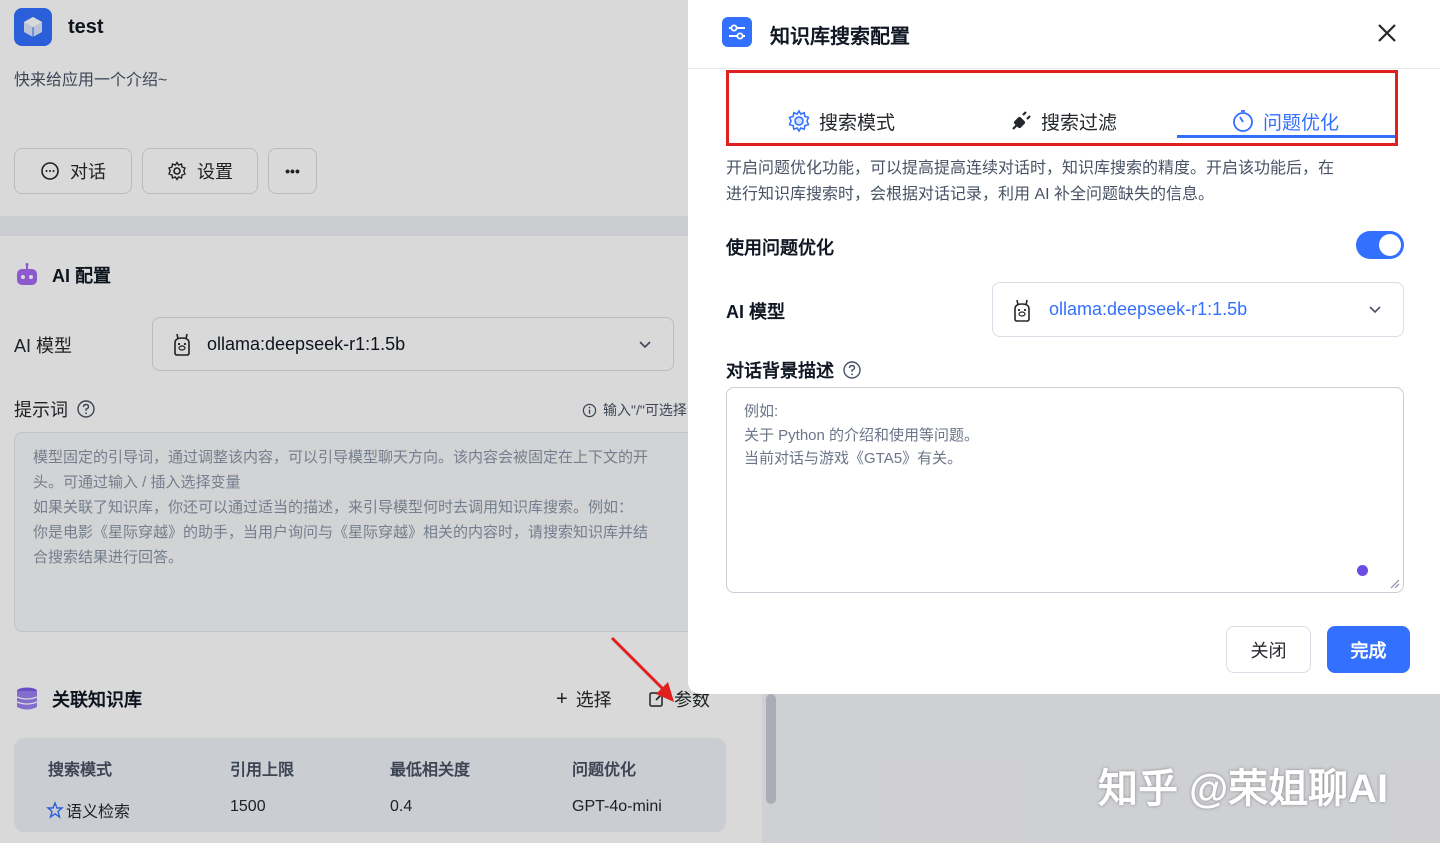 Image resolution: width=1440 pixels, height=843 pixels. What do you see at coordinates (1063, 121) in the screenshot?
I see `tab-search-filter: 搜索过滤` at bounding box center [1063, 121].